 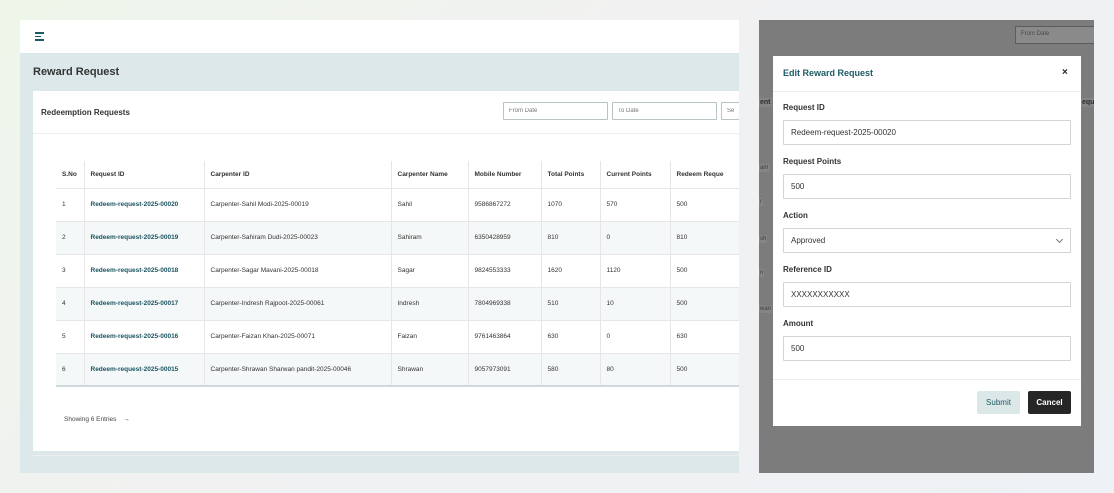 I want to click on card-bottom-divider, so click(x=386, y=455).